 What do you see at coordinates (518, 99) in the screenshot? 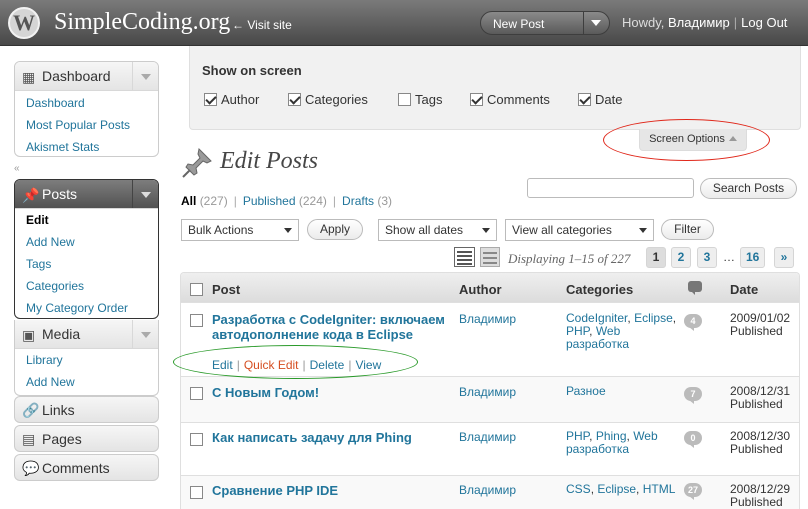
I see `column-toggle-label: Comments` at bounding box center [518, 99].